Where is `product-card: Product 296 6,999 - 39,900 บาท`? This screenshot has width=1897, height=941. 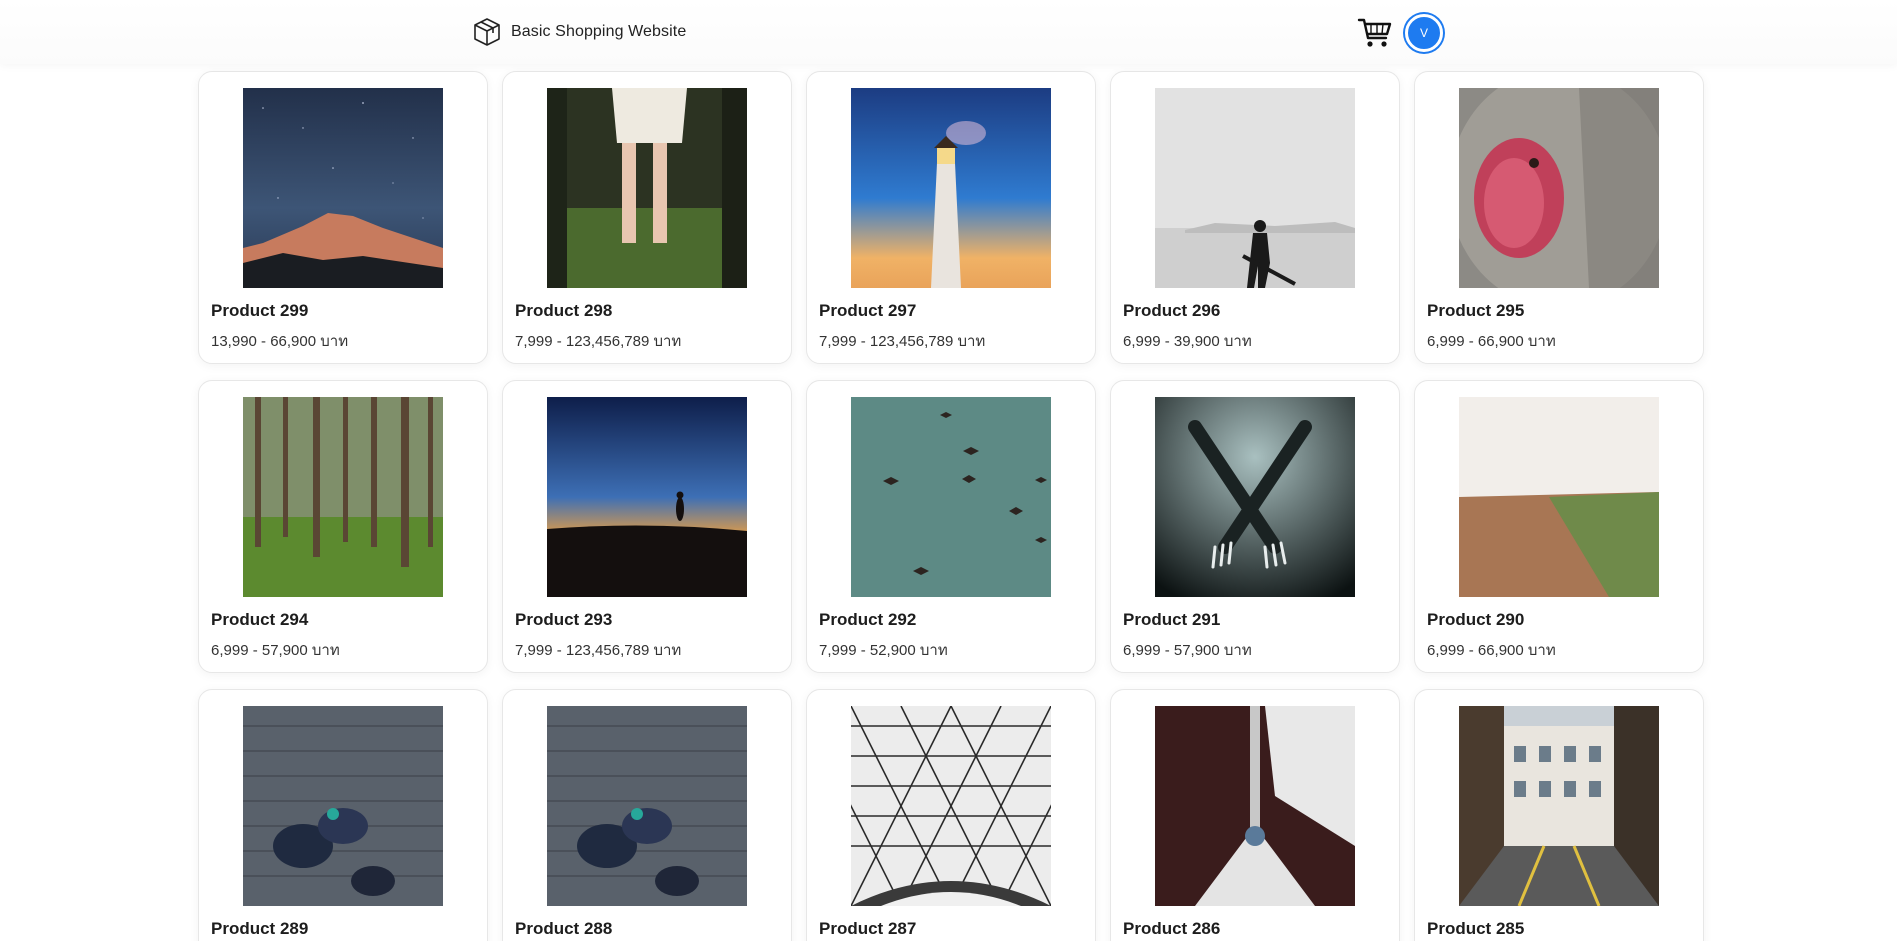
product-card: Product 296 6,999 - 39,900 บาท is located at coordinates (1255, 217).